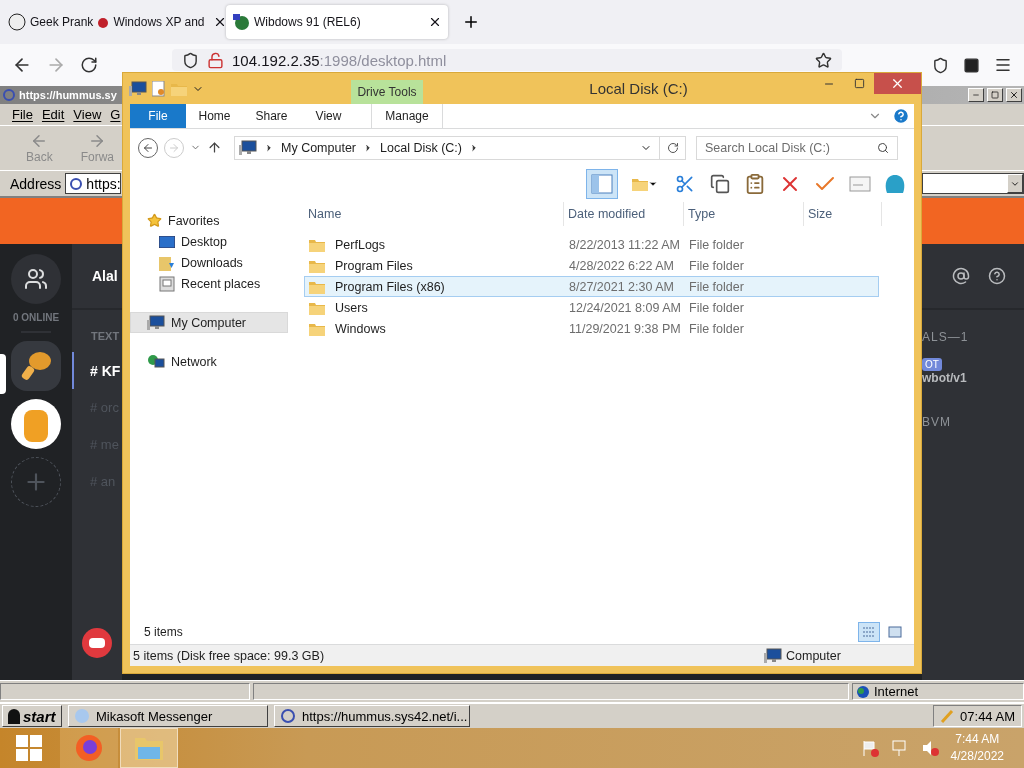 The image size is (1024, 768). What do you see at coordinates (624, 244) in the screenshot?
I see `date-cell-text: 8/22/2013 11:22 AM` at bounding box center [624, 244].